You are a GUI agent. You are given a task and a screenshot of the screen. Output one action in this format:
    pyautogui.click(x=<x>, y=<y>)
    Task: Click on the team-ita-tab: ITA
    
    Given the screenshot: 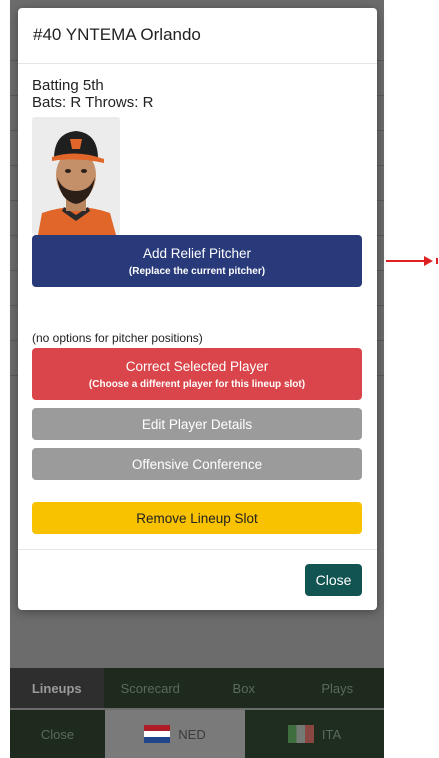 What is the action you would take?
    pyautogui.click(x=314, y=734)
    